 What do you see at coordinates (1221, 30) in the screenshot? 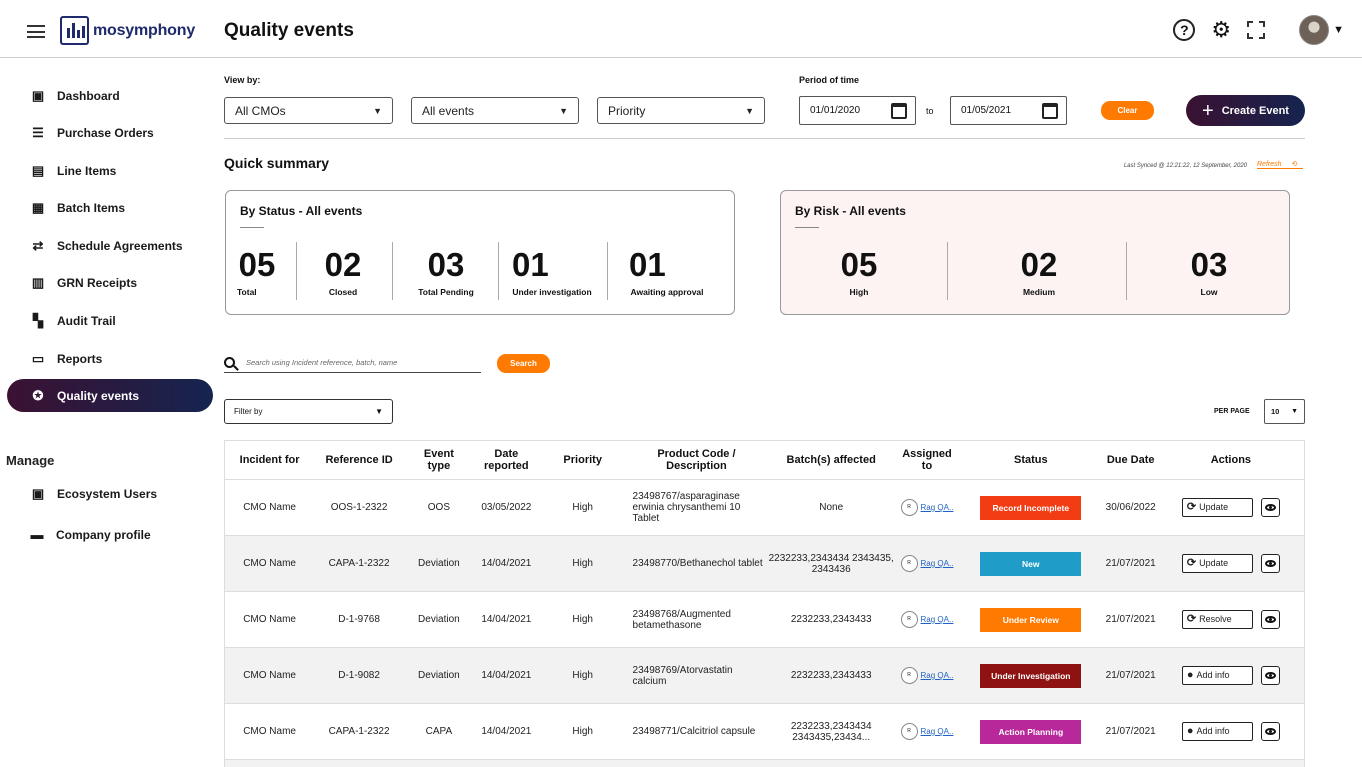
I see `settings-icon: ⚙` at bounding box center [1221, 30].